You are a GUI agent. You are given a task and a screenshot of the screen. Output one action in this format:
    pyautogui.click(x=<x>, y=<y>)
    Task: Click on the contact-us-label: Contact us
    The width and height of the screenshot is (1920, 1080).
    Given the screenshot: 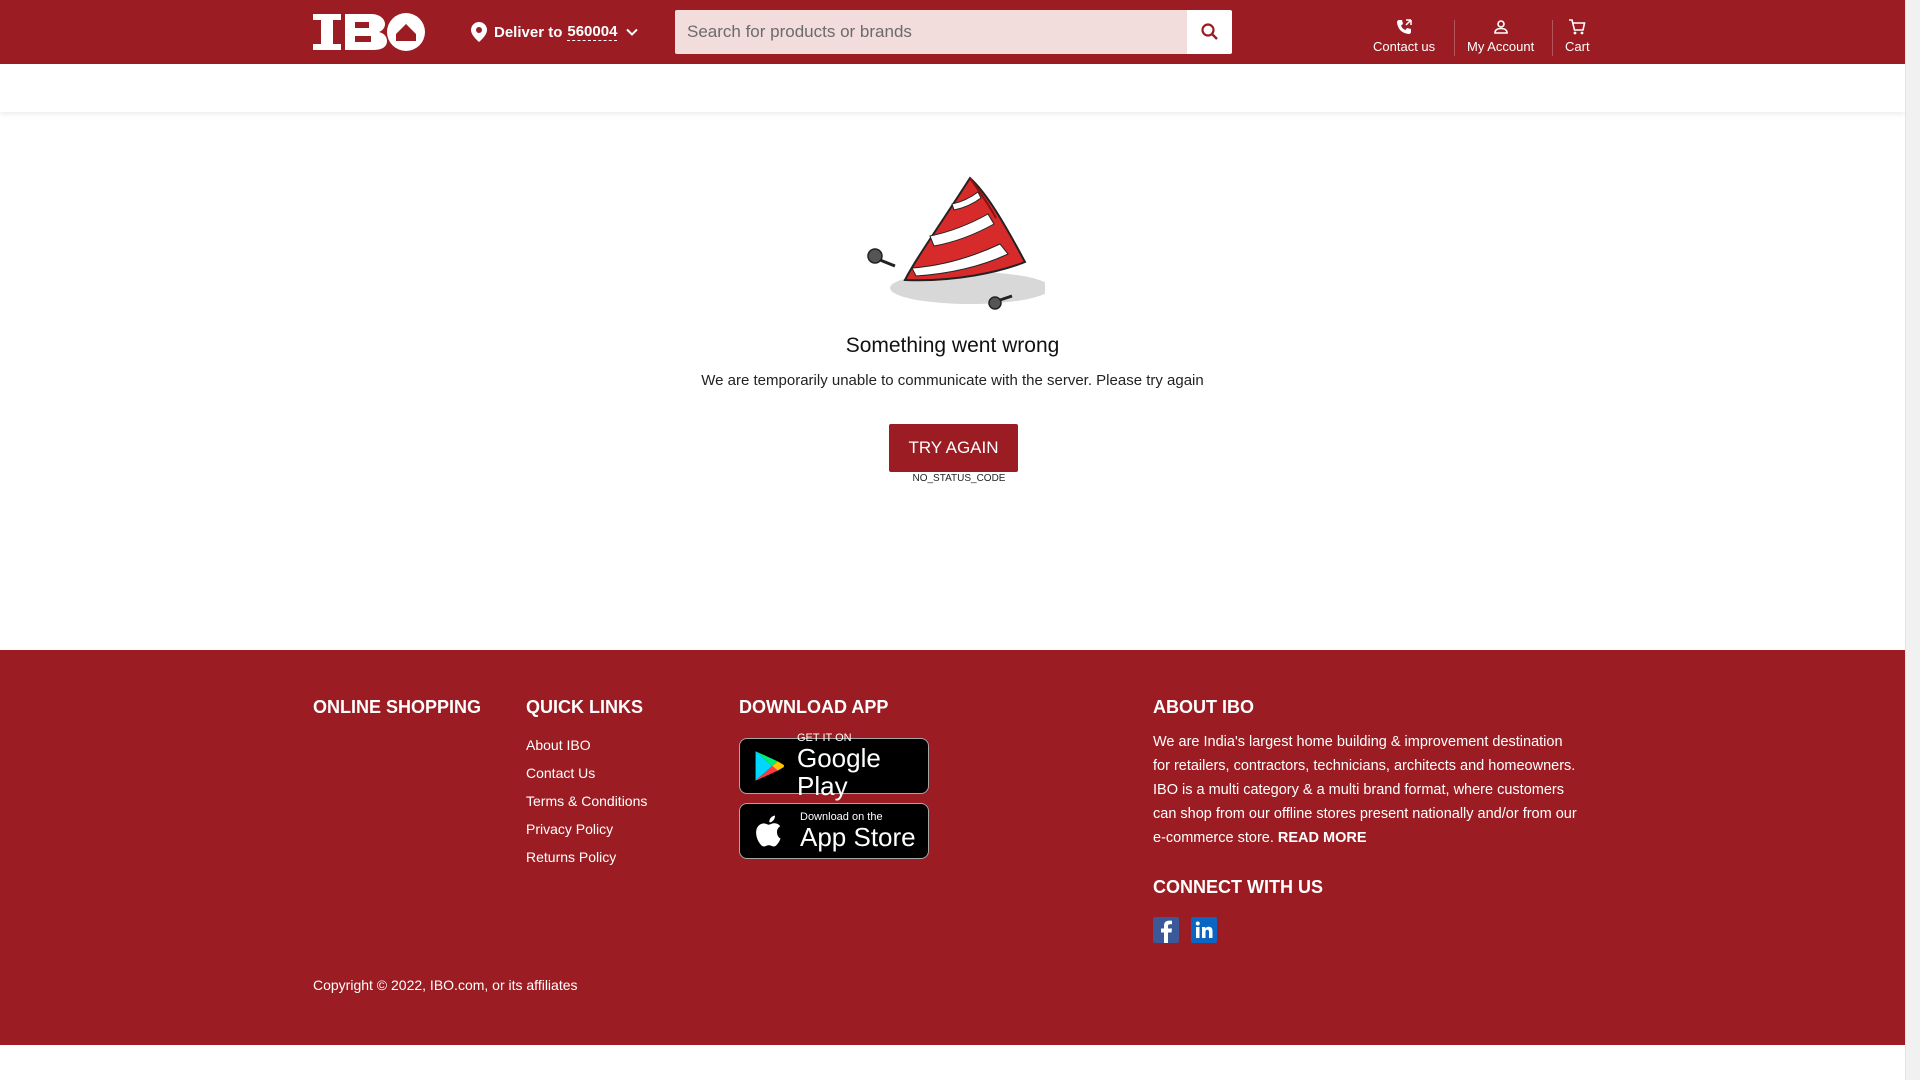 What is the action you would take?
    pyautogui.click(x=1404, y=46)
    